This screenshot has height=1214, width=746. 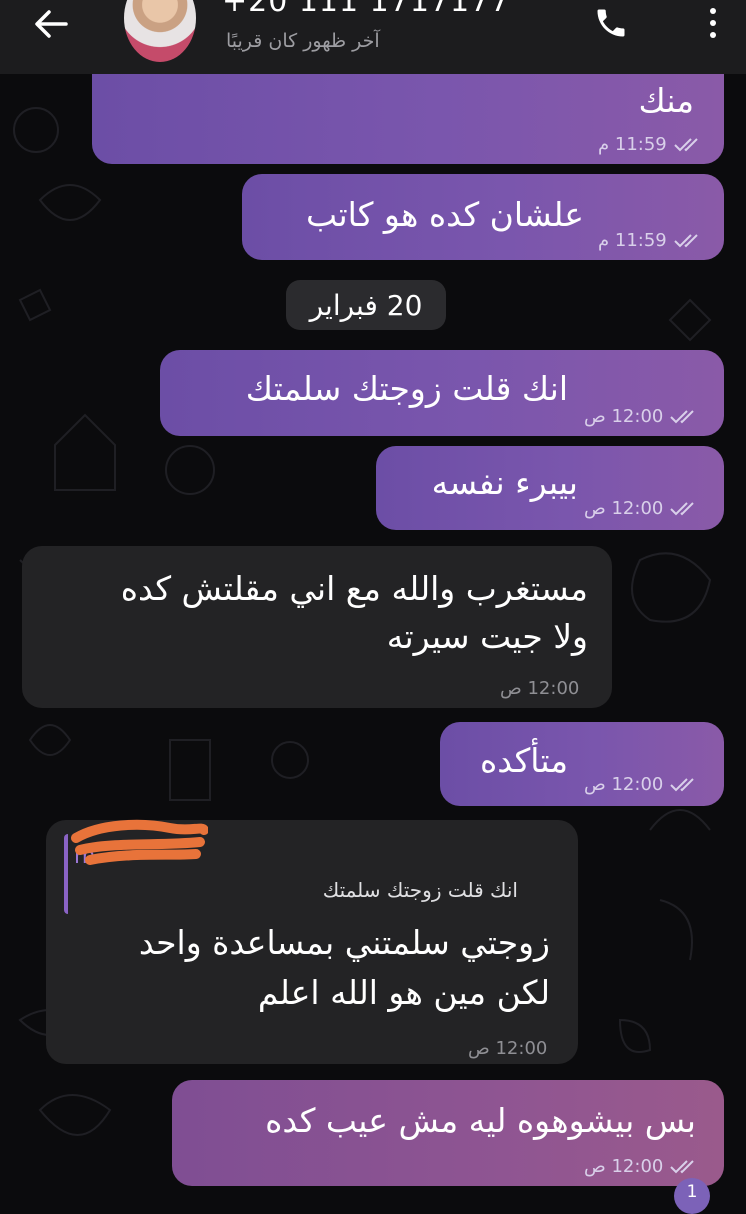 I want to click on message-text-line-2: ولا جيت سيرته, so click(x=487, y=636).